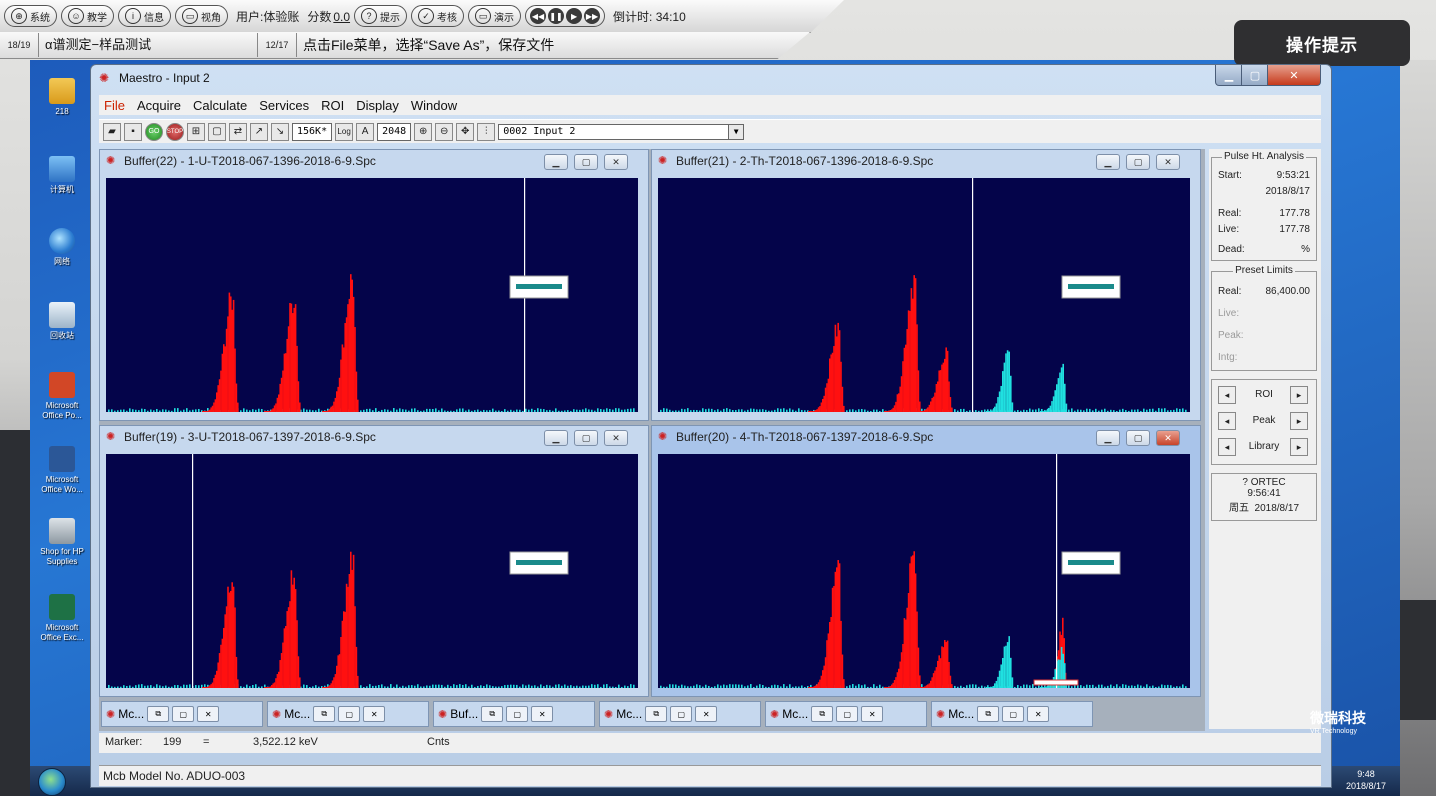  What do you see at coordinates (592, 16) in the screenshot?
I see `fast-forward-icon: ▶▶` at bounding box center [592, 16].